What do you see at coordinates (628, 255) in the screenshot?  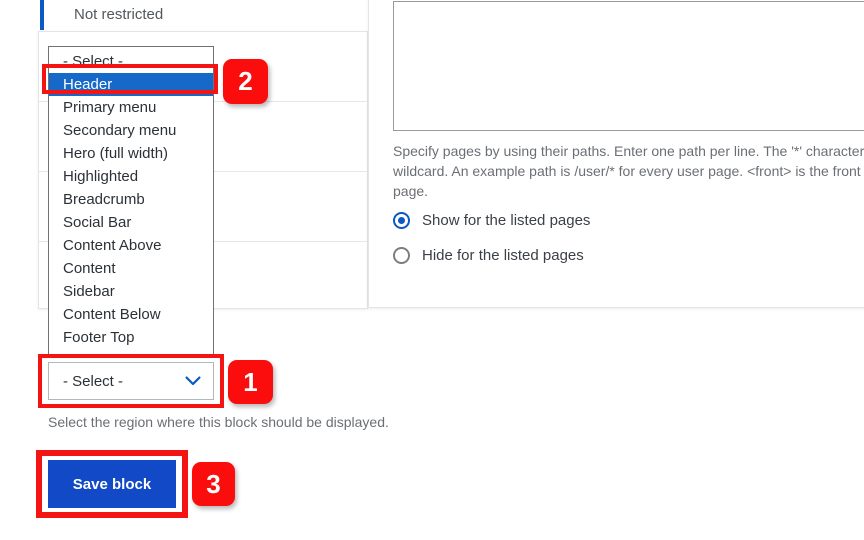 I see `radio-hide-listed-pages: Hide for the listed pages` at bounding box center [628, 255].